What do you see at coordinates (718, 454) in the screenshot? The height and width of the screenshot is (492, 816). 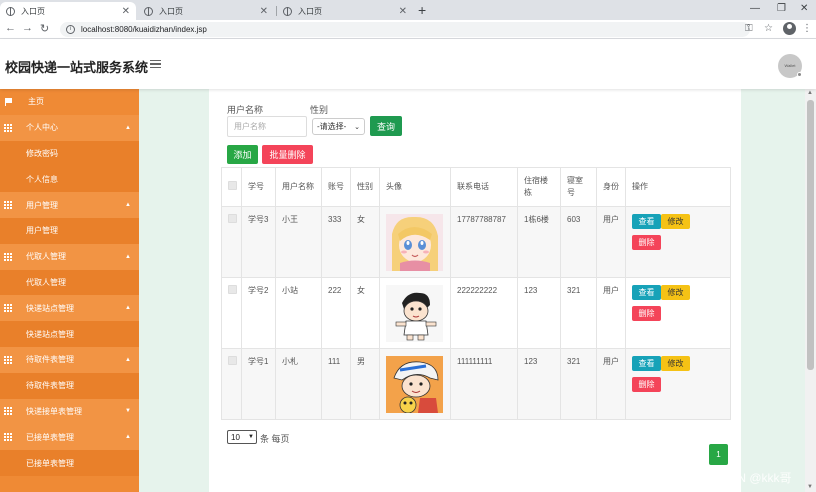 I see `page-1-button: 1` at bounding box center [718, 454].